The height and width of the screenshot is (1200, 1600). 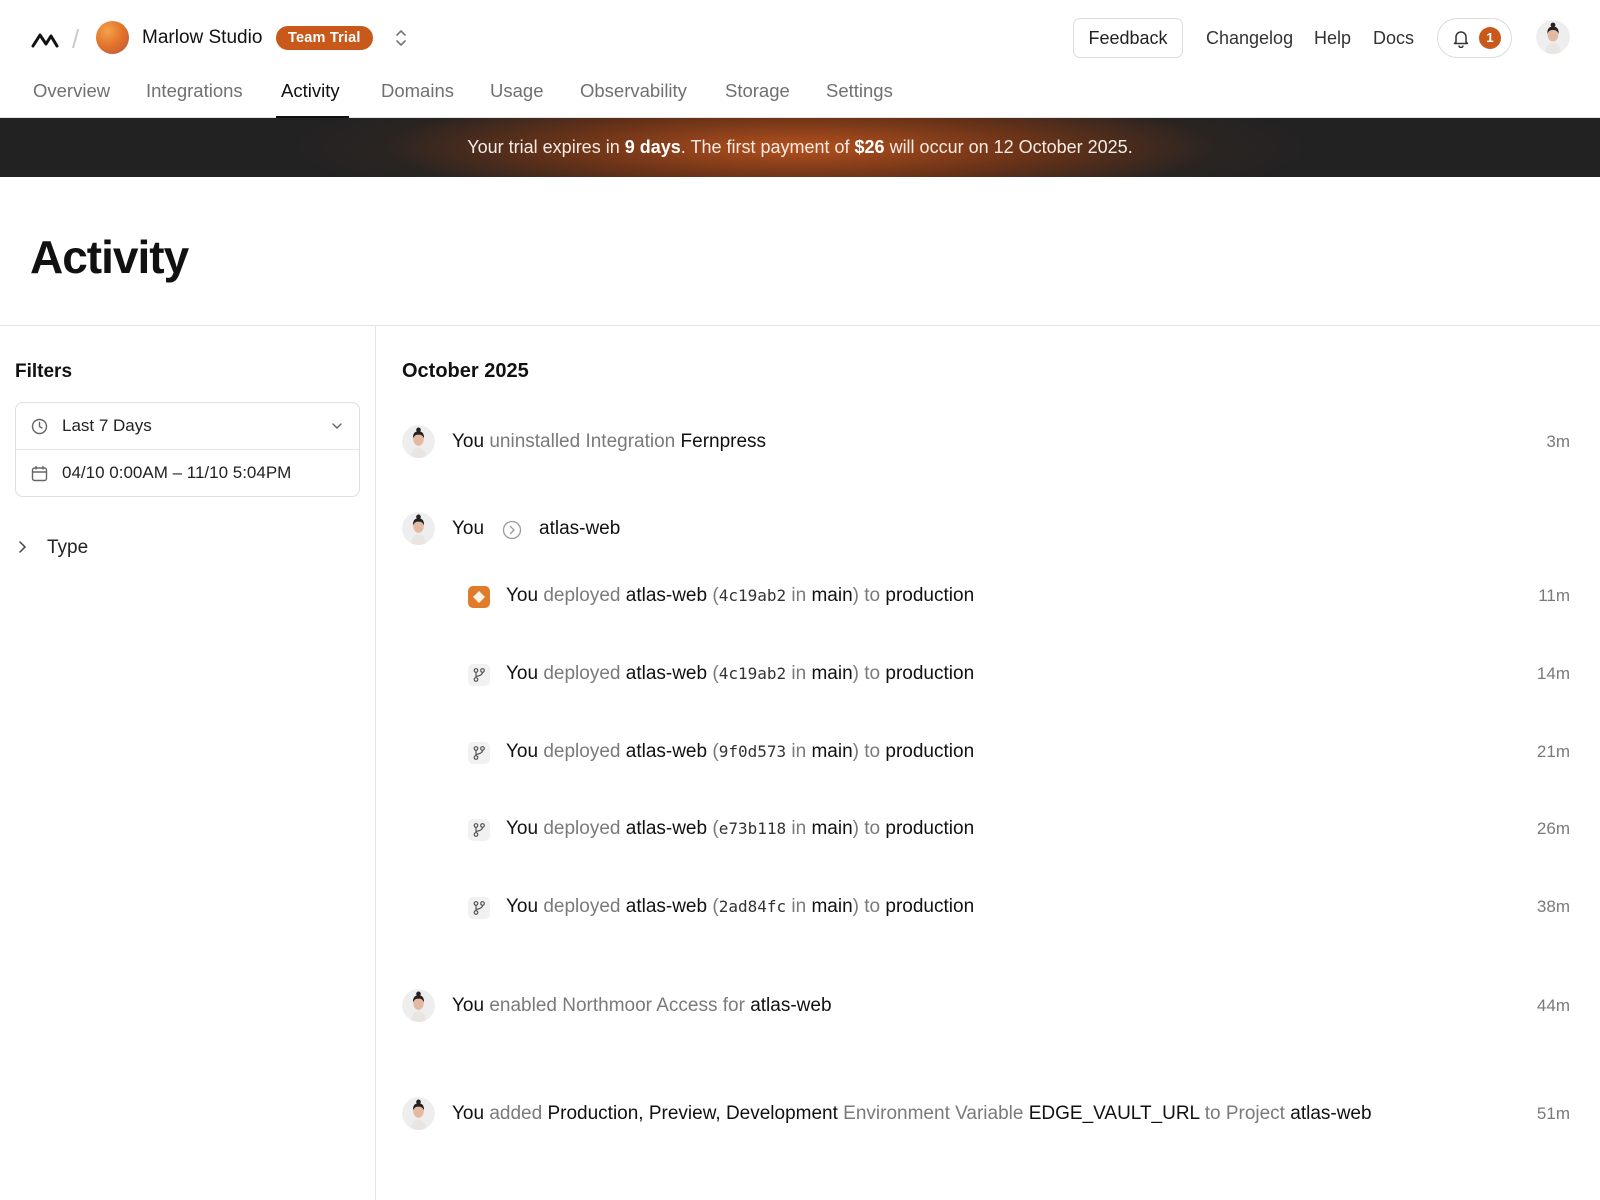 I want to click on tab-activity: Activity, so click(x=310, y=91).